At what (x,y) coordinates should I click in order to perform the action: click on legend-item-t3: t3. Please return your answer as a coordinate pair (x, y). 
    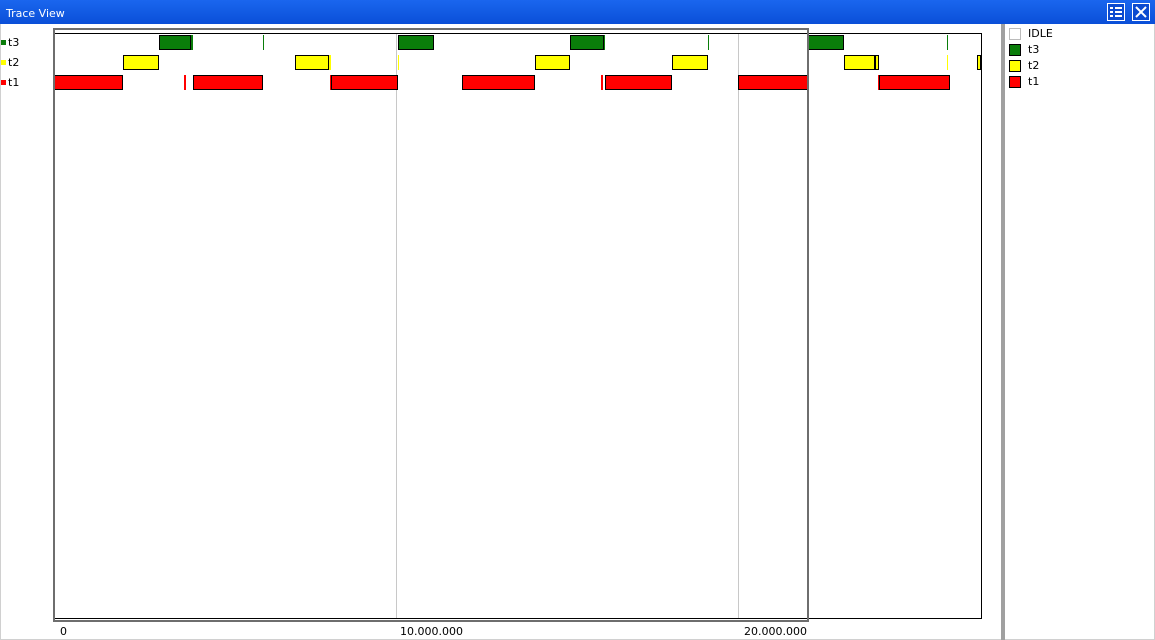
    Looking at the image, I should click on (1024, 49).